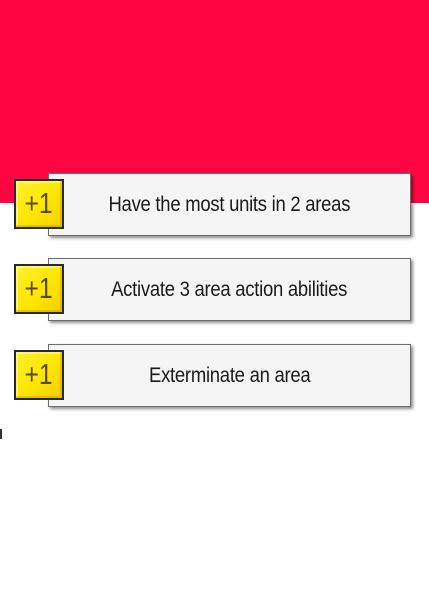 This screenshot has height=601, width=429. I want to click on objective-row-3: Exterminate an area +1, so click(214, 377).